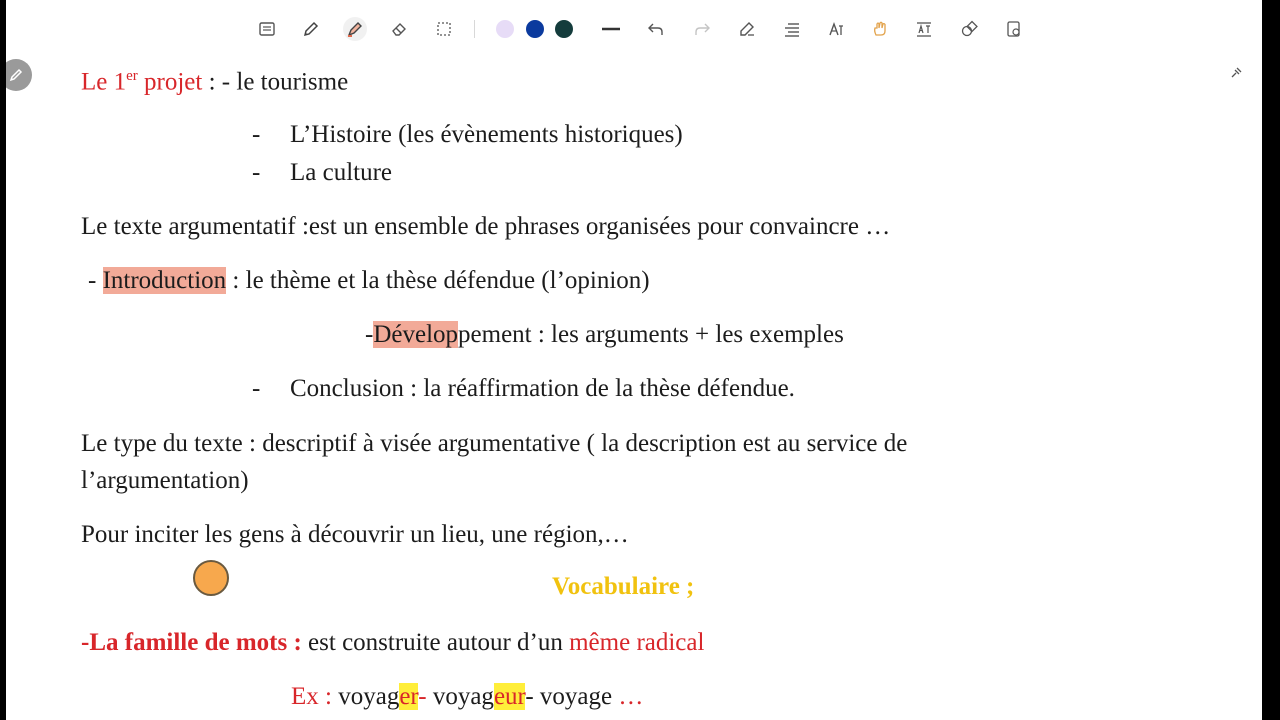 Image resolution: width=1280 pixels, height=720 pixels. What do you see at coordinates (505, 29) in the screenshot?
I see `color-swatch-lavender` at bounding box center [505, 29].